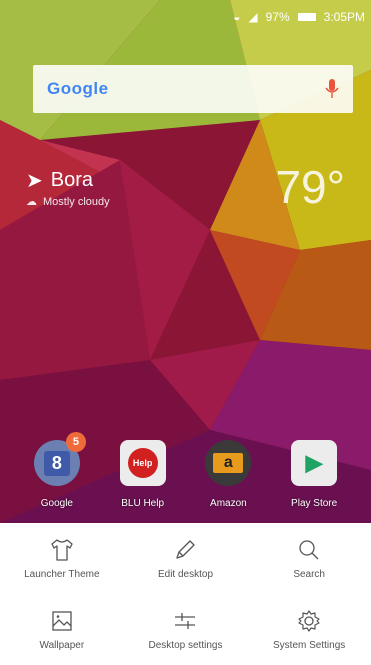 This screenshot has width=371, height=665. Describe the element at coordinates (56, 503) in the screenshot. I see `app-label-google: Google` at that location.